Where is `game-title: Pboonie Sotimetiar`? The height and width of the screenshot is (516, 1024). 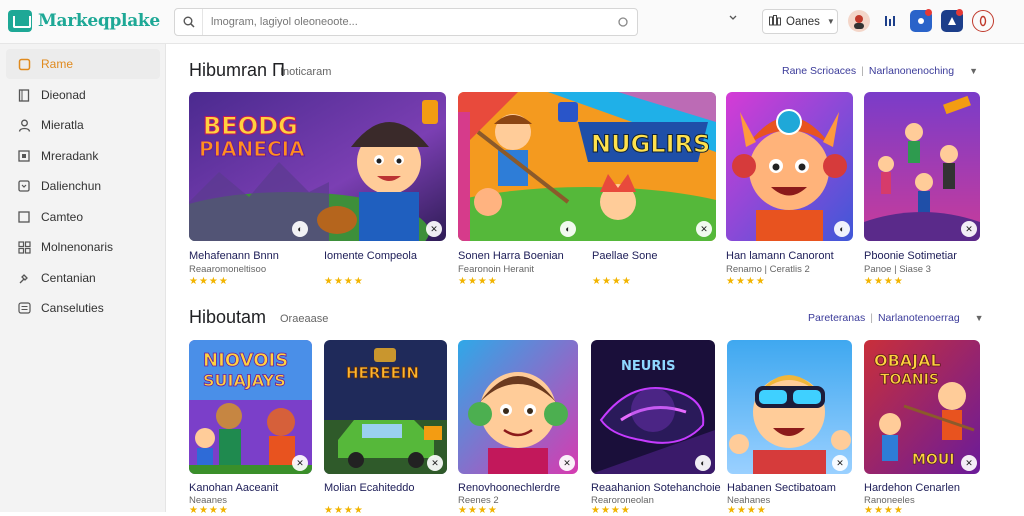 game-title: Pboonie Sotimetiar is located at coordinates (910, 256).